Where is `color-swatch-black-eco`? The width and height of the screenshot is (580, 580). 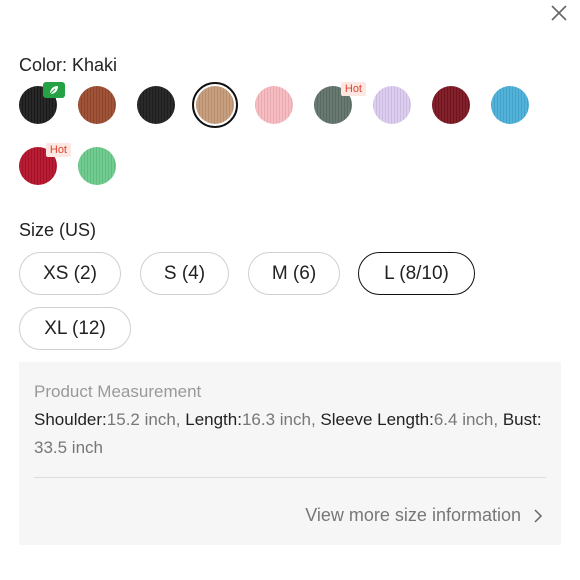 color-swatch-black-eco is located at coordinates (42, 103).